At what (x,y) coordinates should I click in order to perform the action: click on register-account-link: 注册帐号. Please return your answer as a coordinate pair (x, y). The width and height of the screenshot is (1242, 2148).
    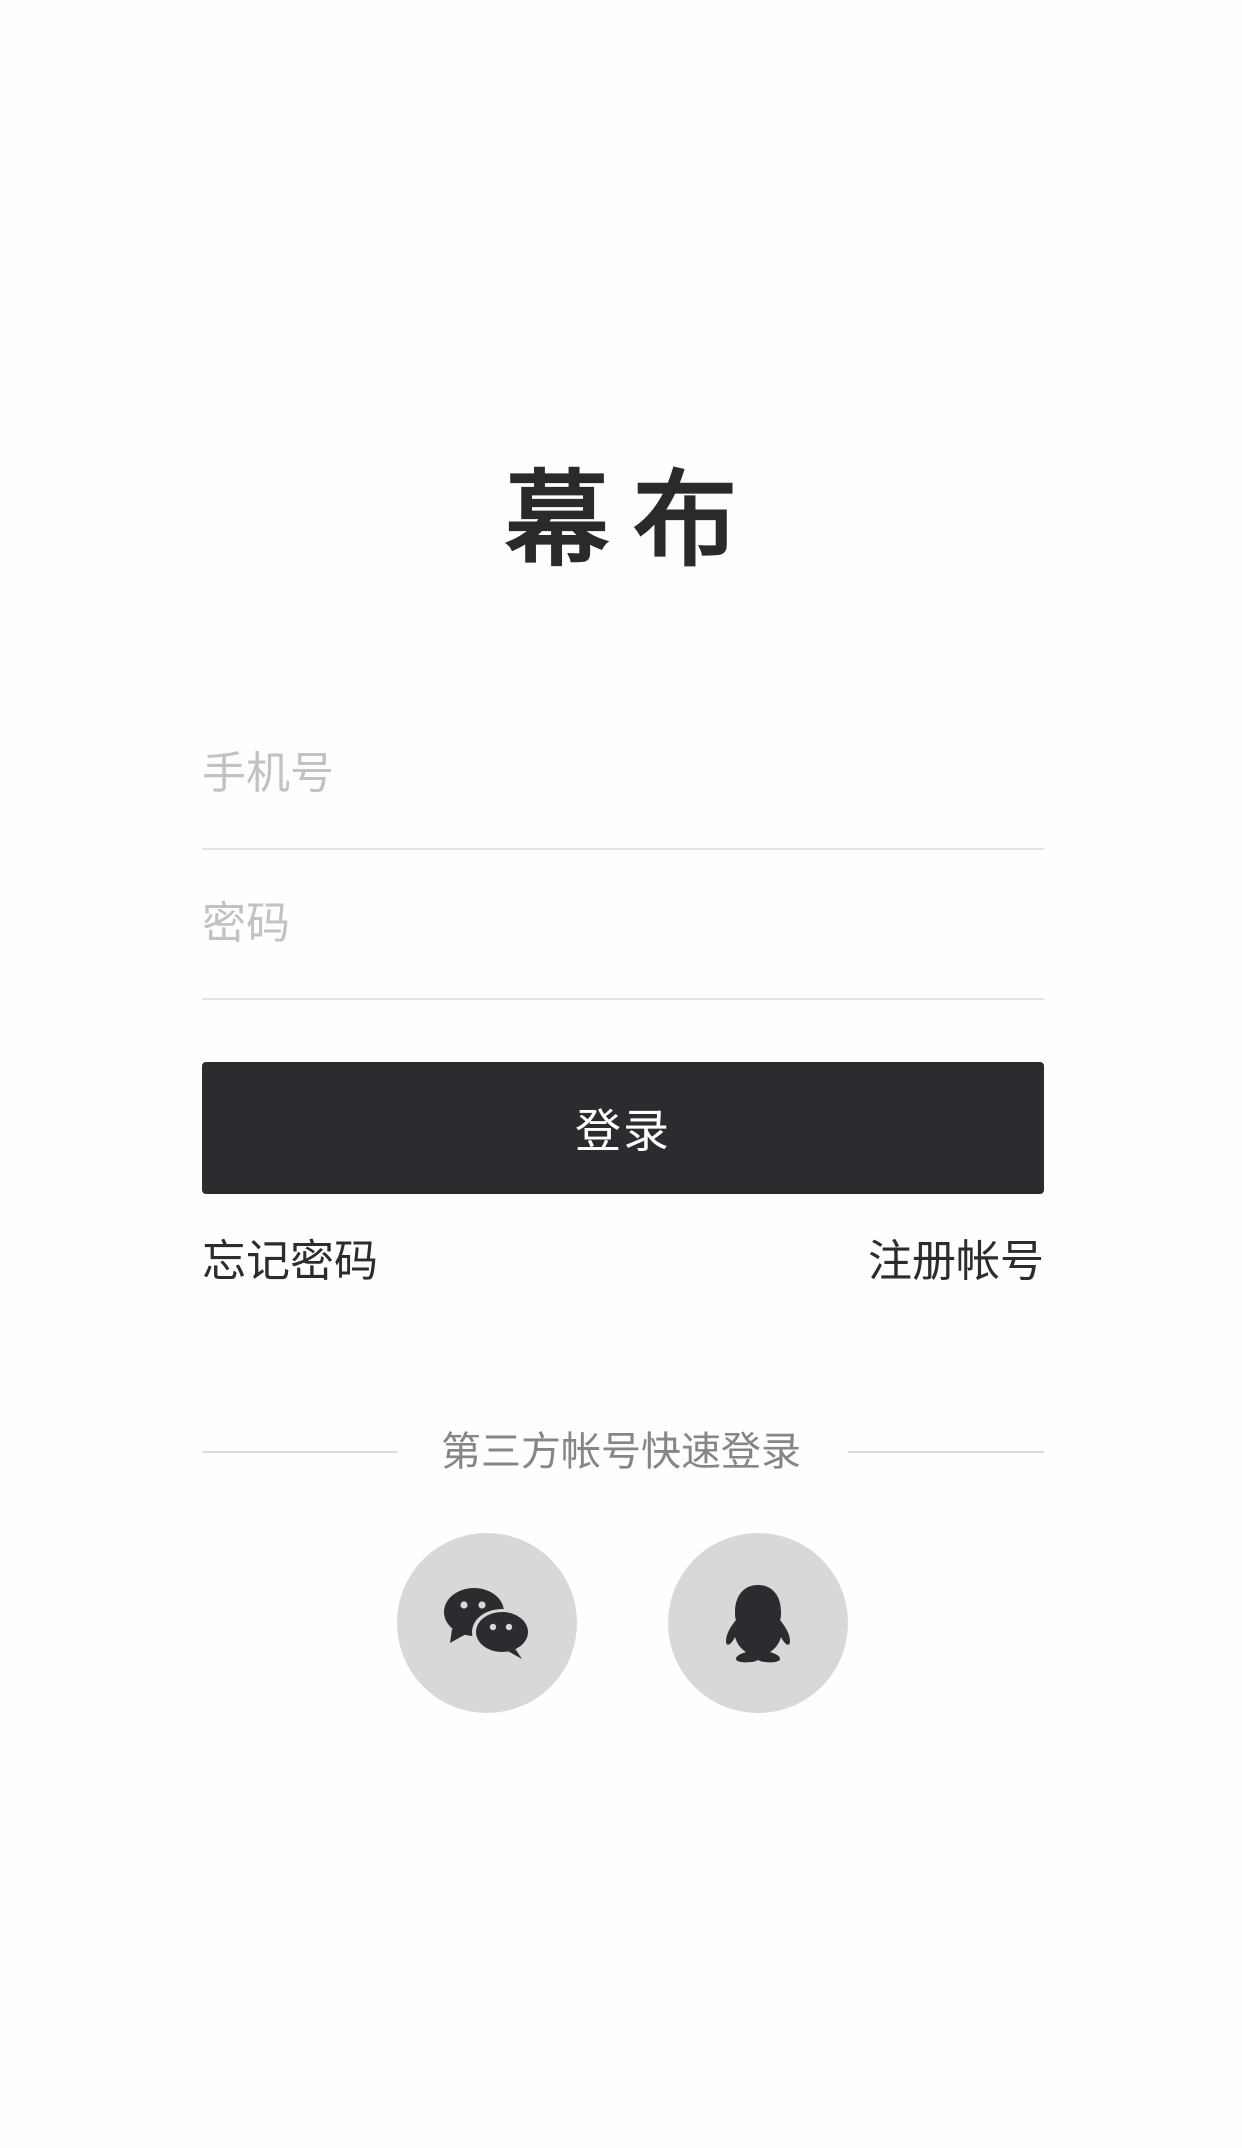
    Looking at the image, I should click on (956, 1262).